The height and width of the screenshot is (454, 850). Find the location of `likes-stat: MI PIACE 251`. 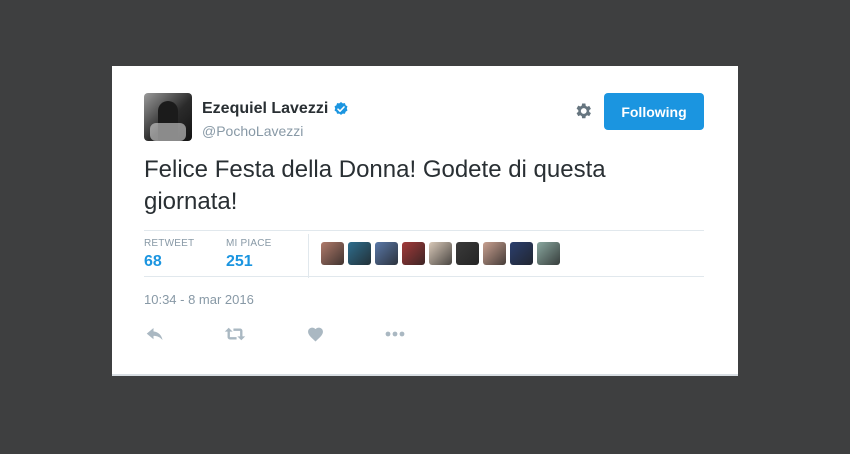

likes-stat: MI PIACE 251 is located at coordinates (249, 254).